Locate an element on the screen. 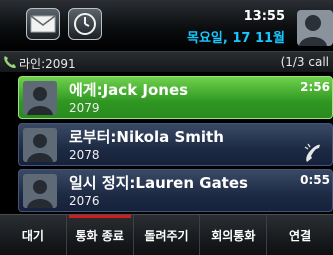  clock-date: 목요일, 17 11월 is located at coordinates (235, 38).